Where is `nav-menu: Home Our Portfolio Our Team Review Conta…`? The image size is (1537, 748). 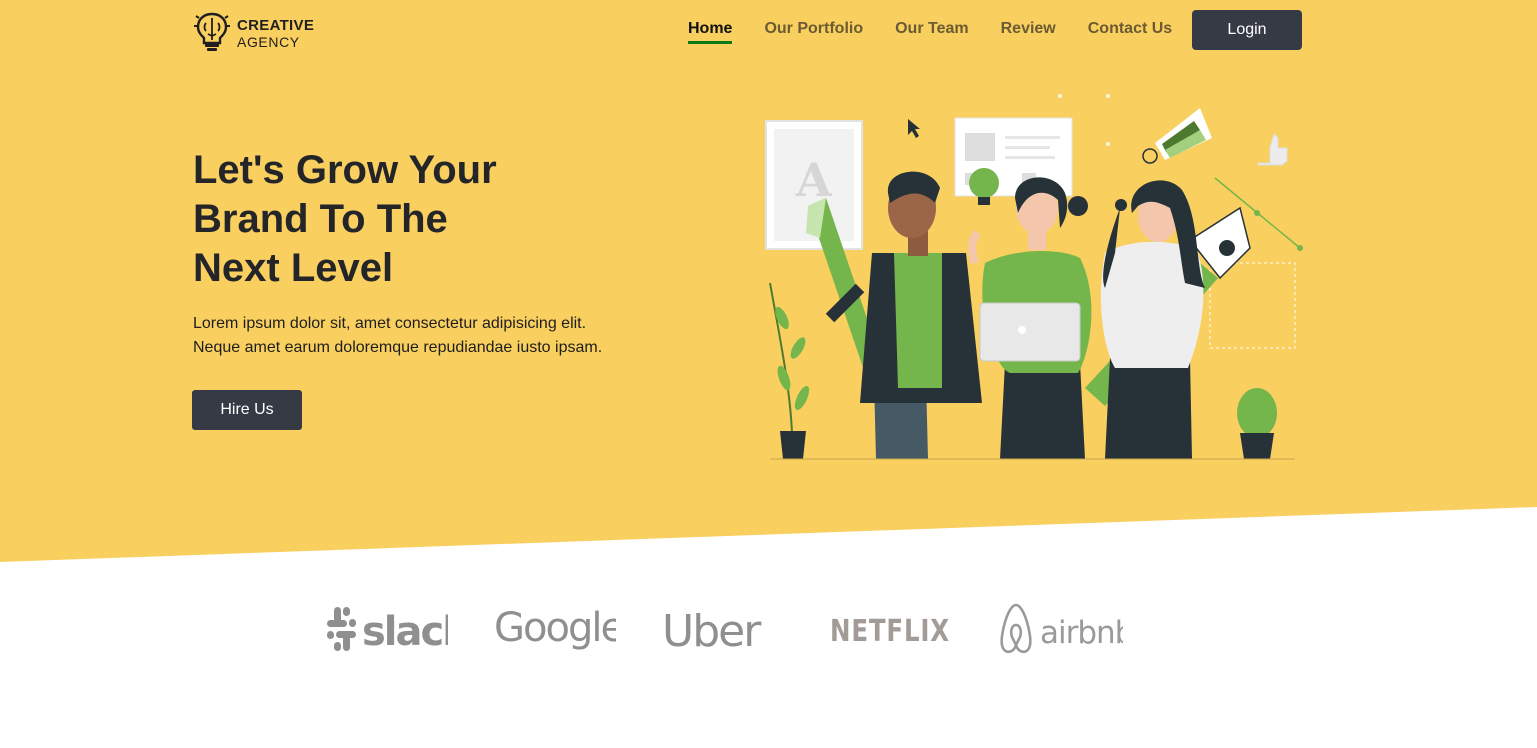
nav-menu: Home Our Portfolio Our Team Review Conta… is located at coordinates (930, 32).